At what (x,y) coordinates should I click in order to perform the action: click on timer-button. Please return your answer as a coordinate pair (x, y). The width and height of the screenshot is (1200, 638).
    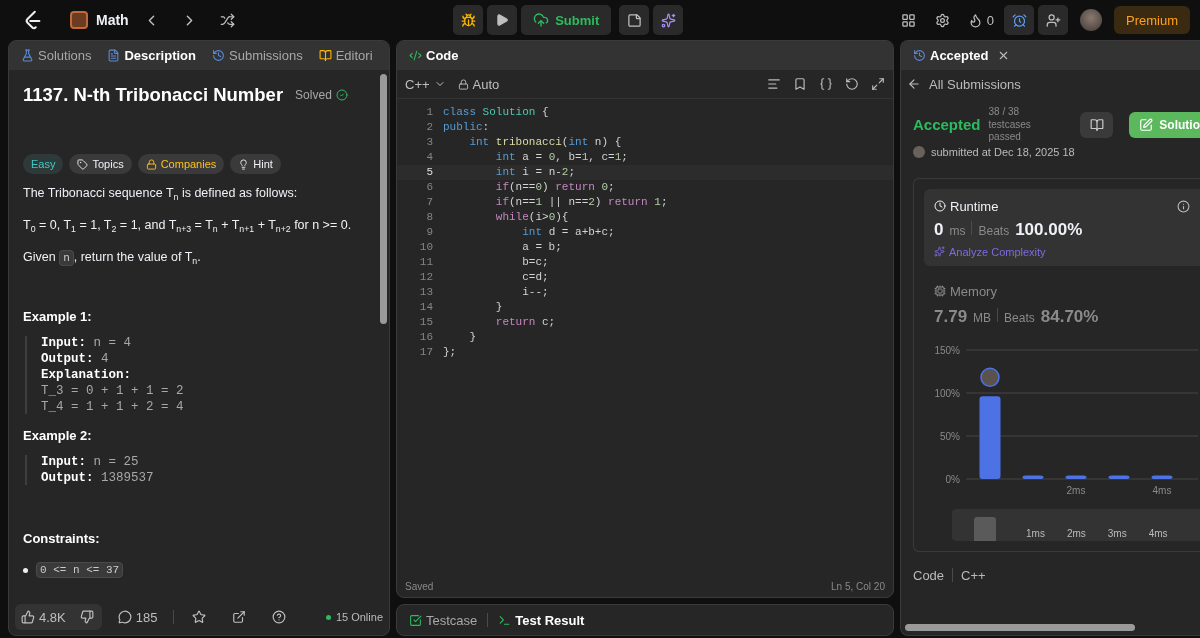
    Looking at the image, I should click on (1019, 20).